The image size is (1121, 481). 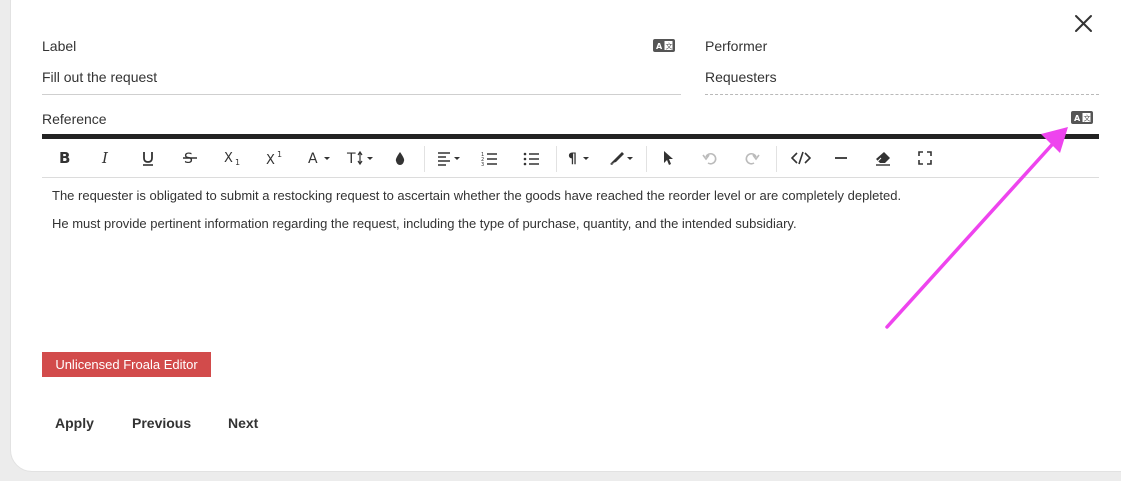 What do you see at coordinates (752, 158) in the screenshot?
I see `redo-icon` at bounding box center [752, 158].